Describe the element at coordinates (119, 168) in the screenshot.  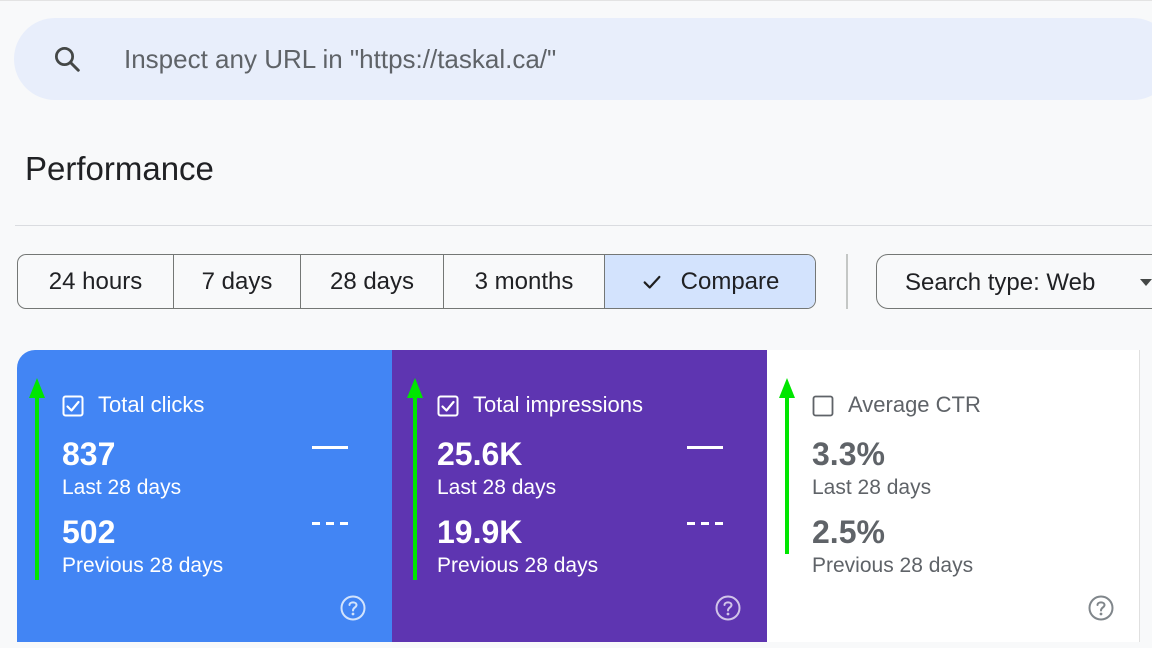
I see `page-title: Performance` at that location.